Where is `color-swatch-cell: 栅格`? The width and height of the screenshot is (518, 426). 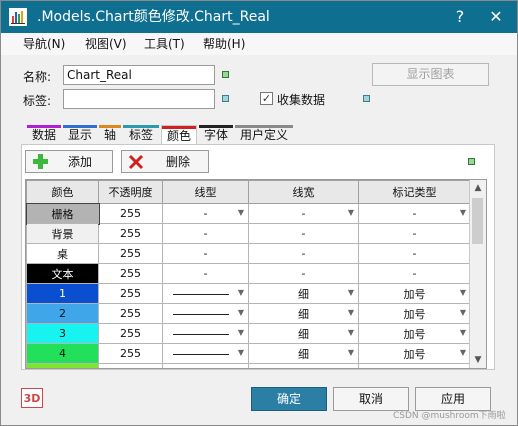
color-swatch-cell: 栅格 is located at coordinates (63, 213).